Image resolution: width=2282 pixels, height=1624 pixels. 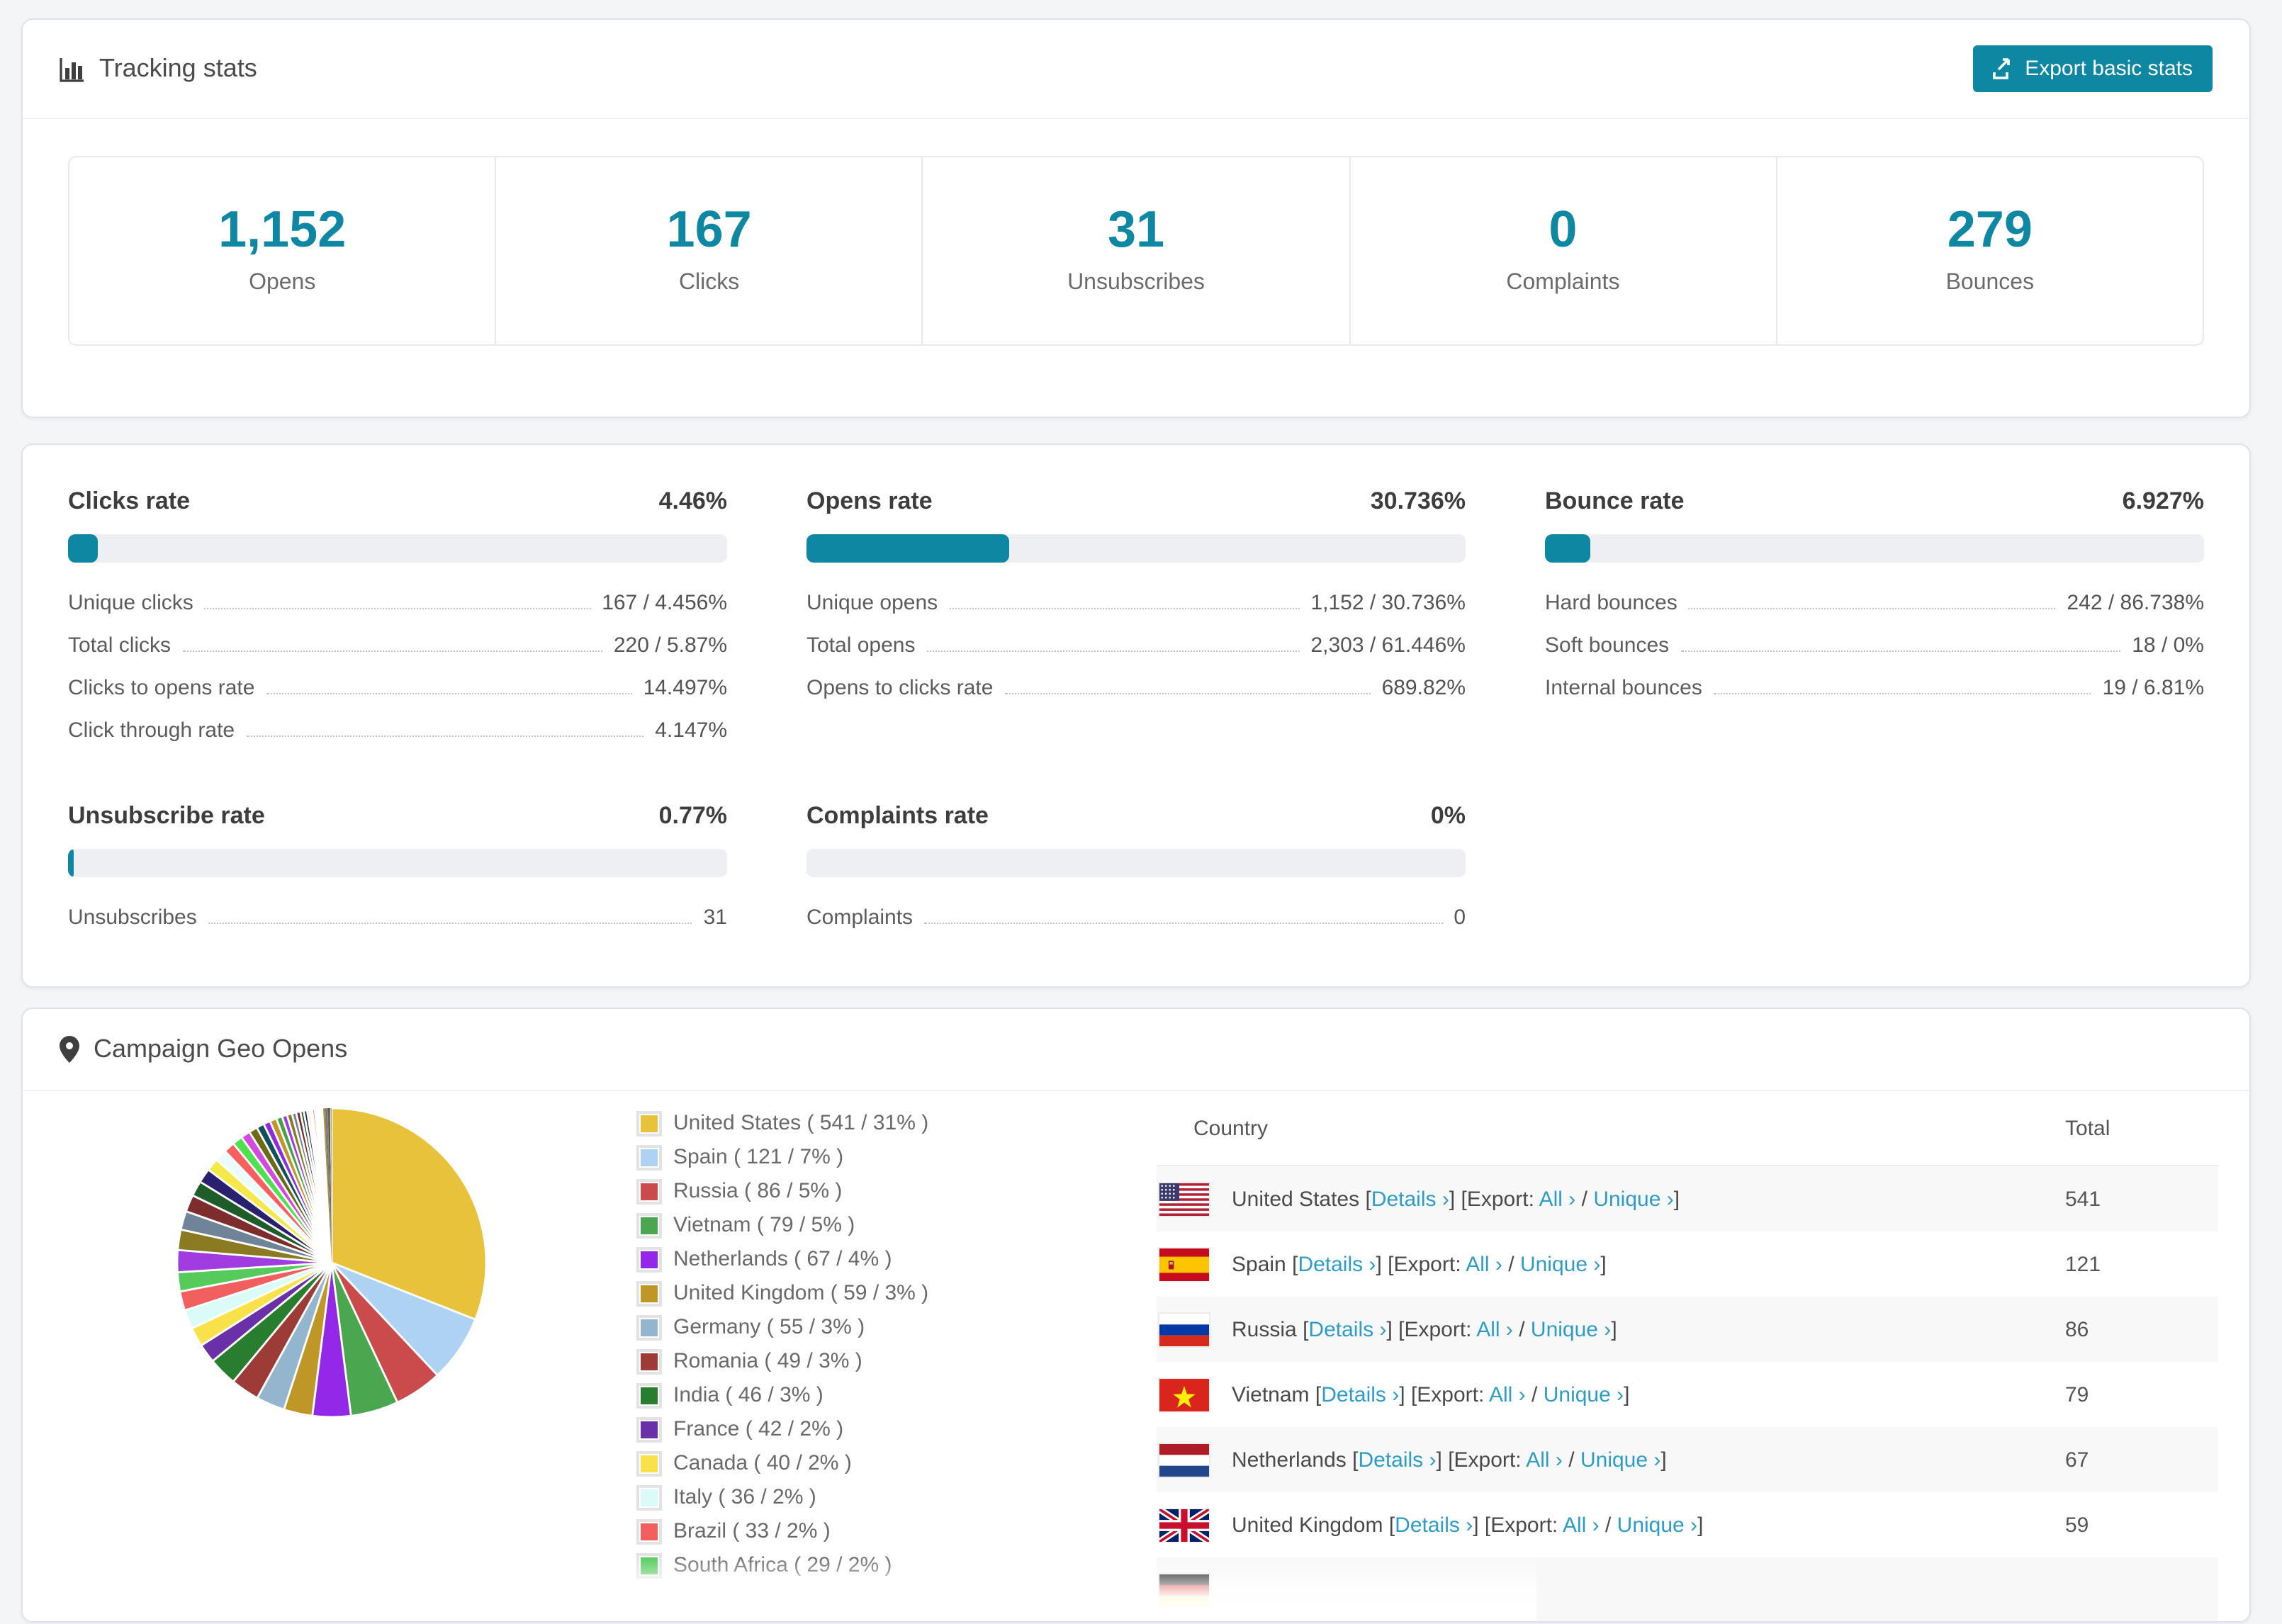 What do you see at coordinates (1184, 1460) in the screenshot?
I see `flag-nl-icon` at bounding box center [1184, 1460].